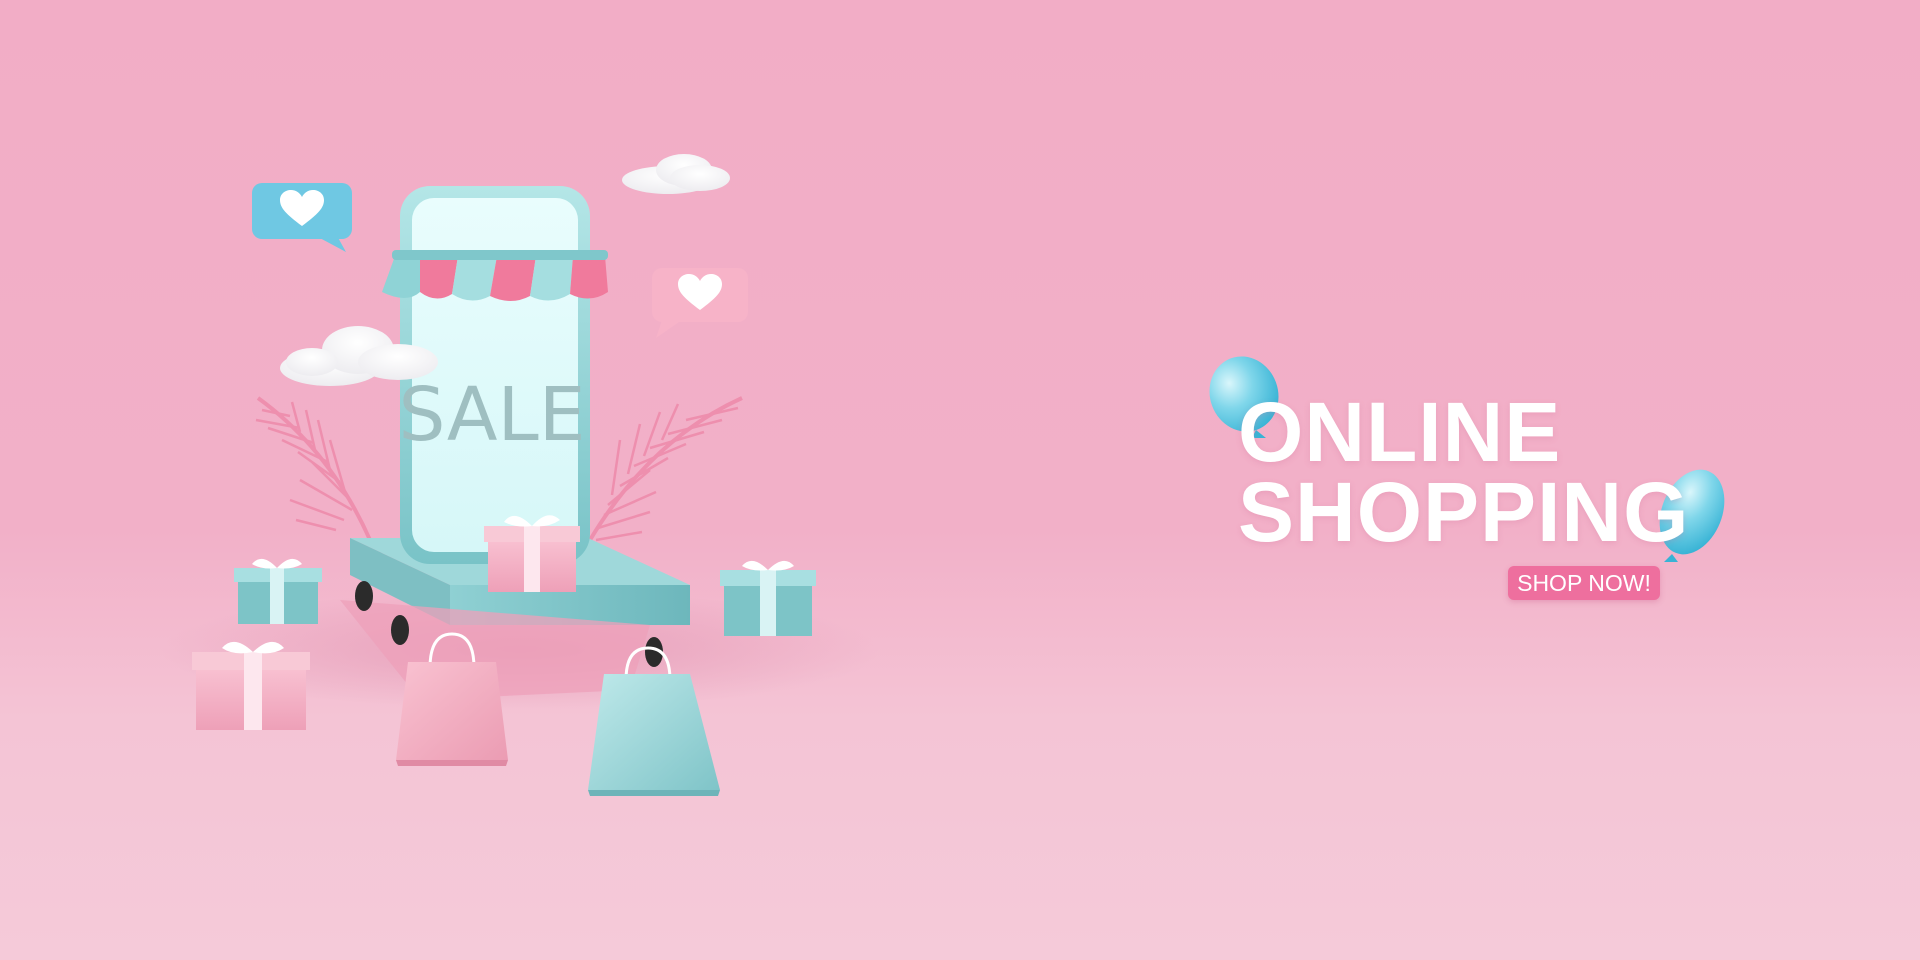  What do you see at coordinates (495, 275) in the screenshot?
I see `awning-icon` at bounding box center [495, 275].